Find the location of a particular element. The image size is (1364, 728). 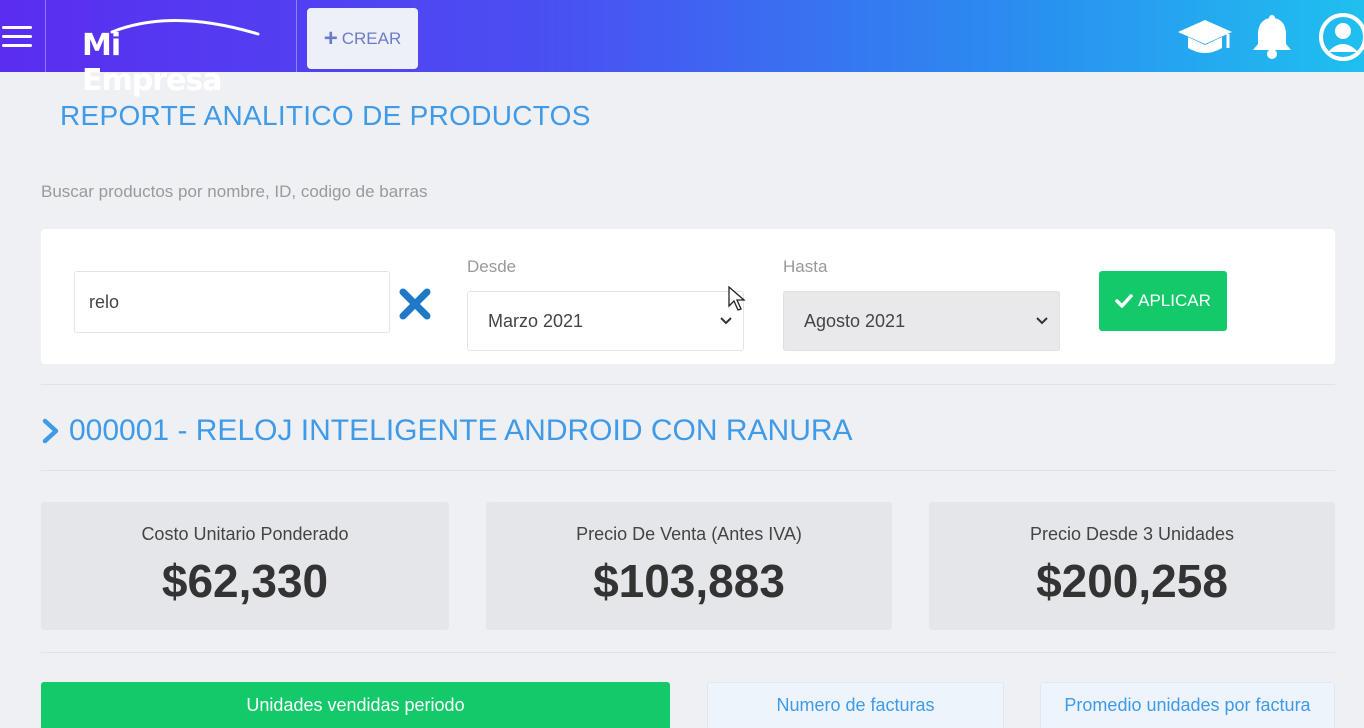

desde-select: Marzo 2021 is located at coordinates (605, 321).